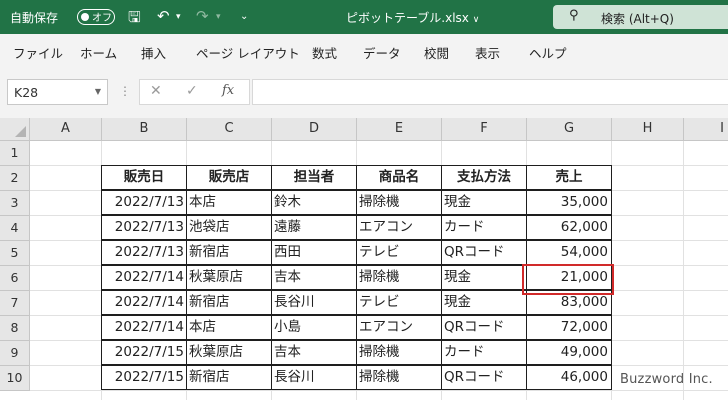 The height and width of the screenshot is (400, 728). What do you see at coordinates (229, 227) in the screenshot?
I see `cell-c4: 池袋店` at bounding box center [229, 227].